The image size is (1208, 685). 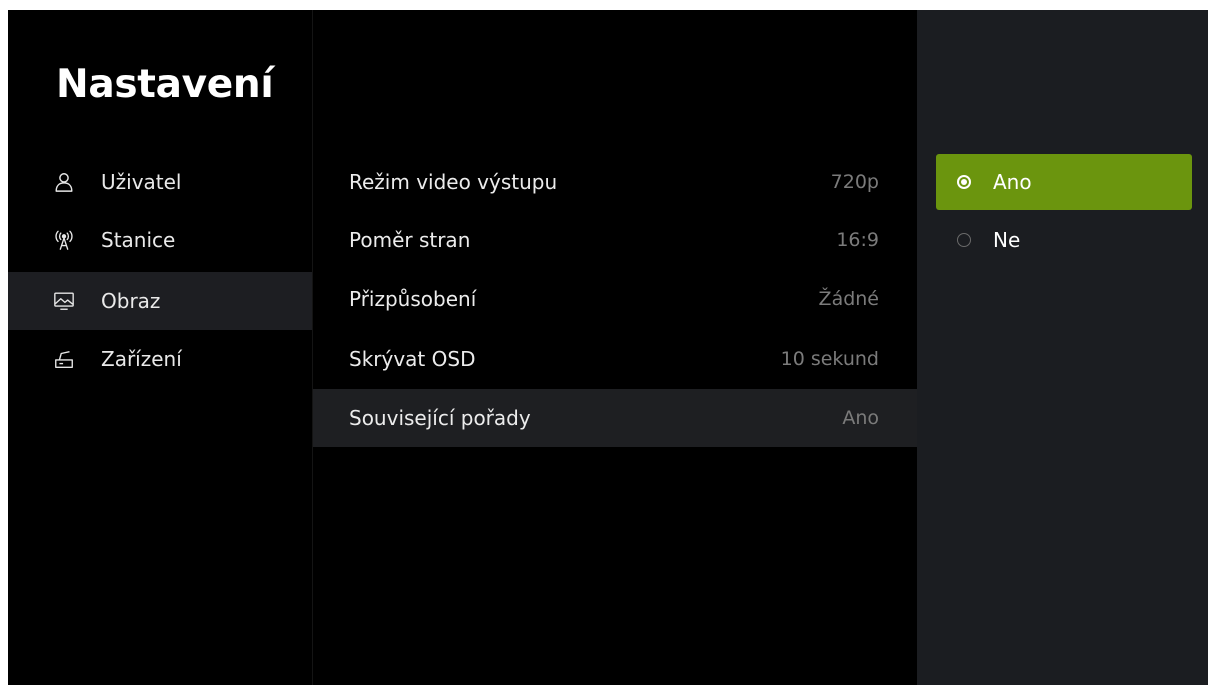 I want to click on setting-row-video-output: Režim video výstupu 720p, so click(x=615, y=182).